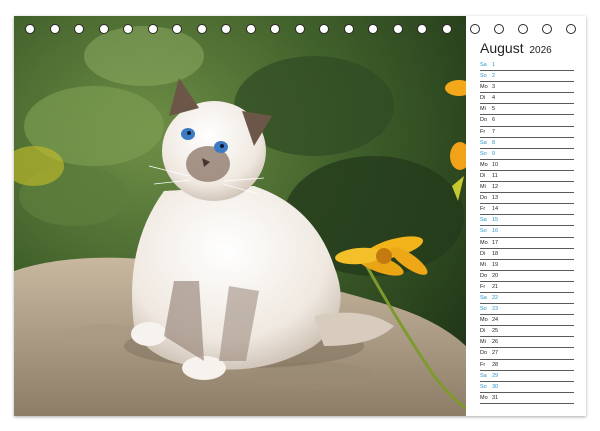  I want to click on month-name: August, so click(502, 48).